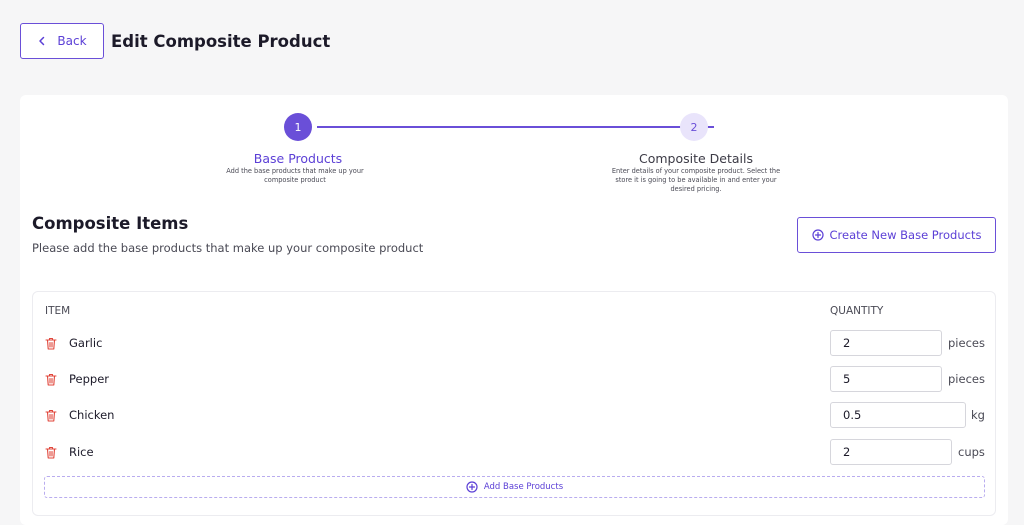 This screenshot has height=525, width=1024. I want to click on create-base-products-label: Create New Base Products, so click(905, 235).